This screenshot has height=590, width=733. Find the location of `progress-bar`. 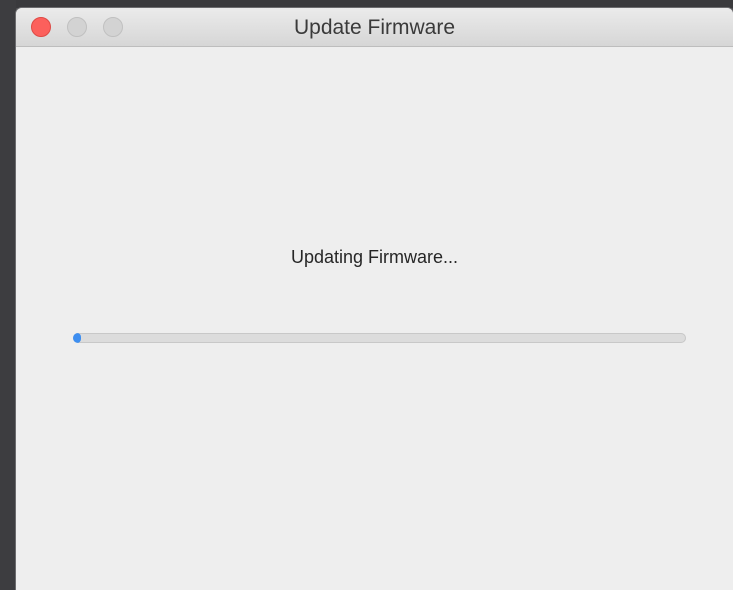

progress-bar is located at coordinates (379, 338).